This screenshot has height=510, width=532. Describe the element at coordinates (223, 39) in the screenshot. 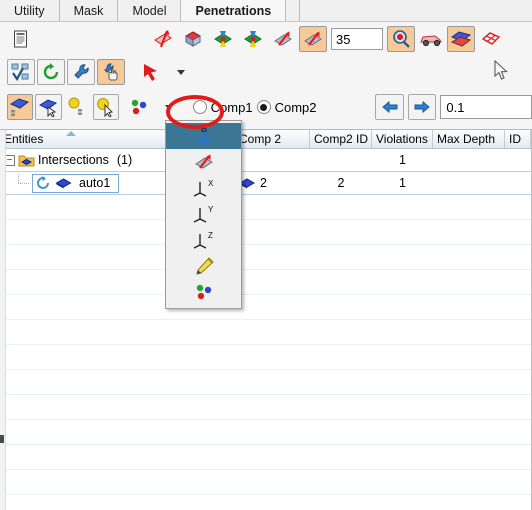

I see `penetration-green-button` at that location.